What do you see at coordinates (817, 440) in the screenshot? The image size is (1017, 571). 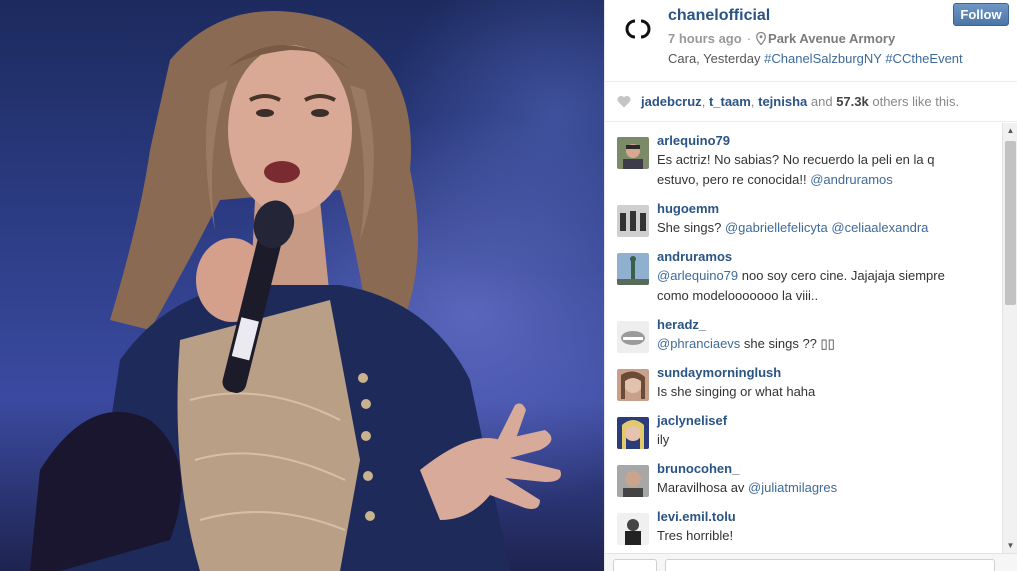 I see `comment-text: ily` at bounding box center [817, 440].